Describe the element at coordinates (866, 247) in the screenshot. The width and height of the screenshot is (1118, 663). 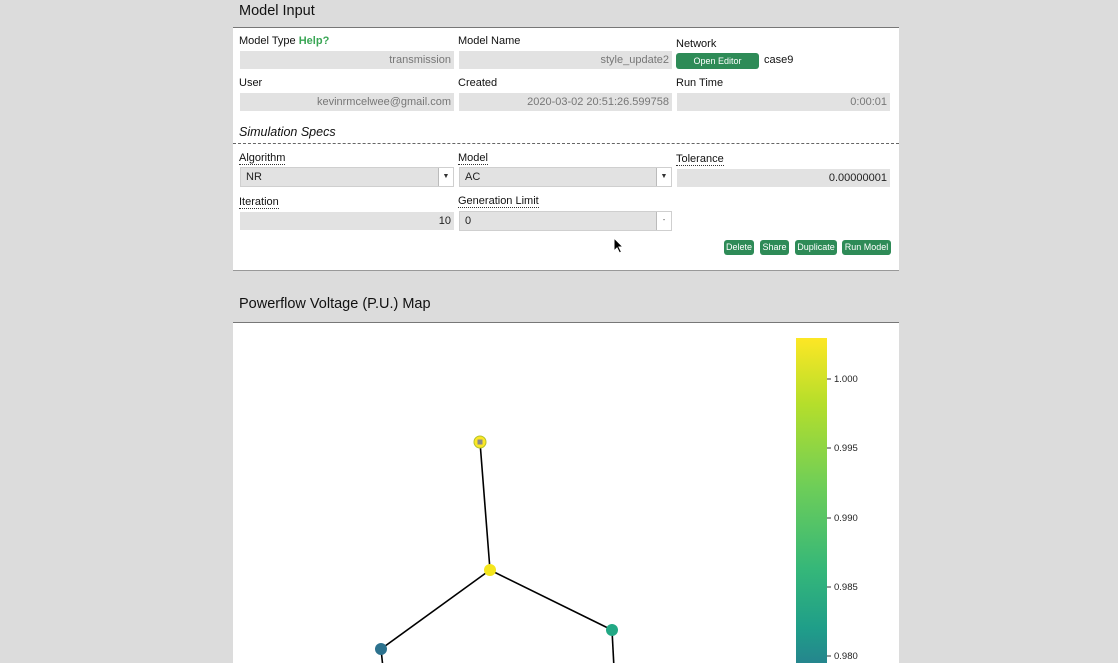
I see `run-model-button: Run Model` at that location.